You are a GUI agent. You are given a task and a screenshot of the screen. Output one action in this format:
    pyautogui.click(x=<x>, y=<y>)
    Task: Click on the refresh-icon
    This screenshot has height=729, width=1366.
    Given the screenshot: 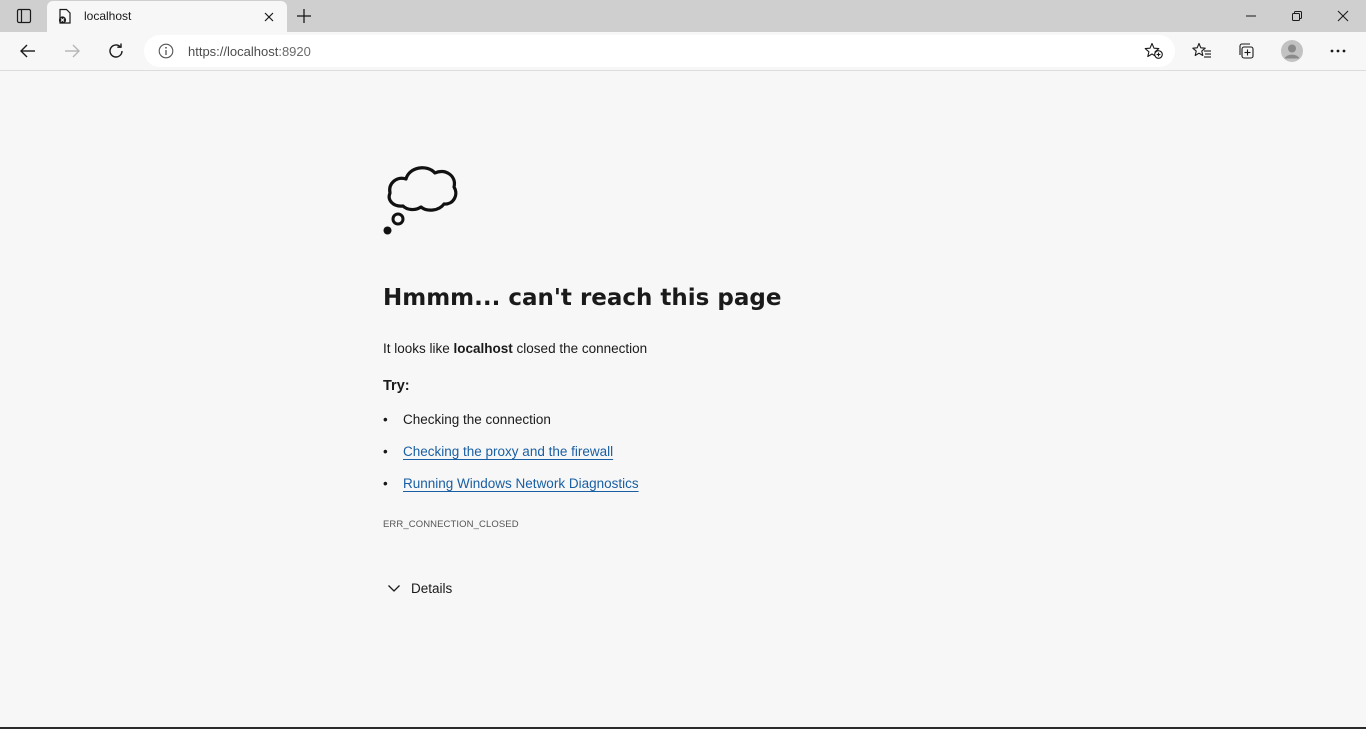 What is the action you would take?
    pyautogui.click(x=116, y=51)
    